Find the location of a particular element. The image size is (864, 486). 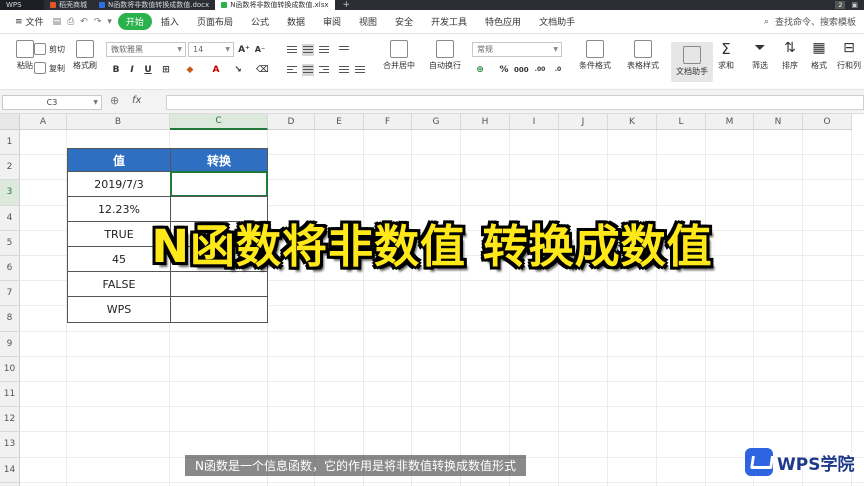

font-color-icon: A is located at coordinates (216, 70).